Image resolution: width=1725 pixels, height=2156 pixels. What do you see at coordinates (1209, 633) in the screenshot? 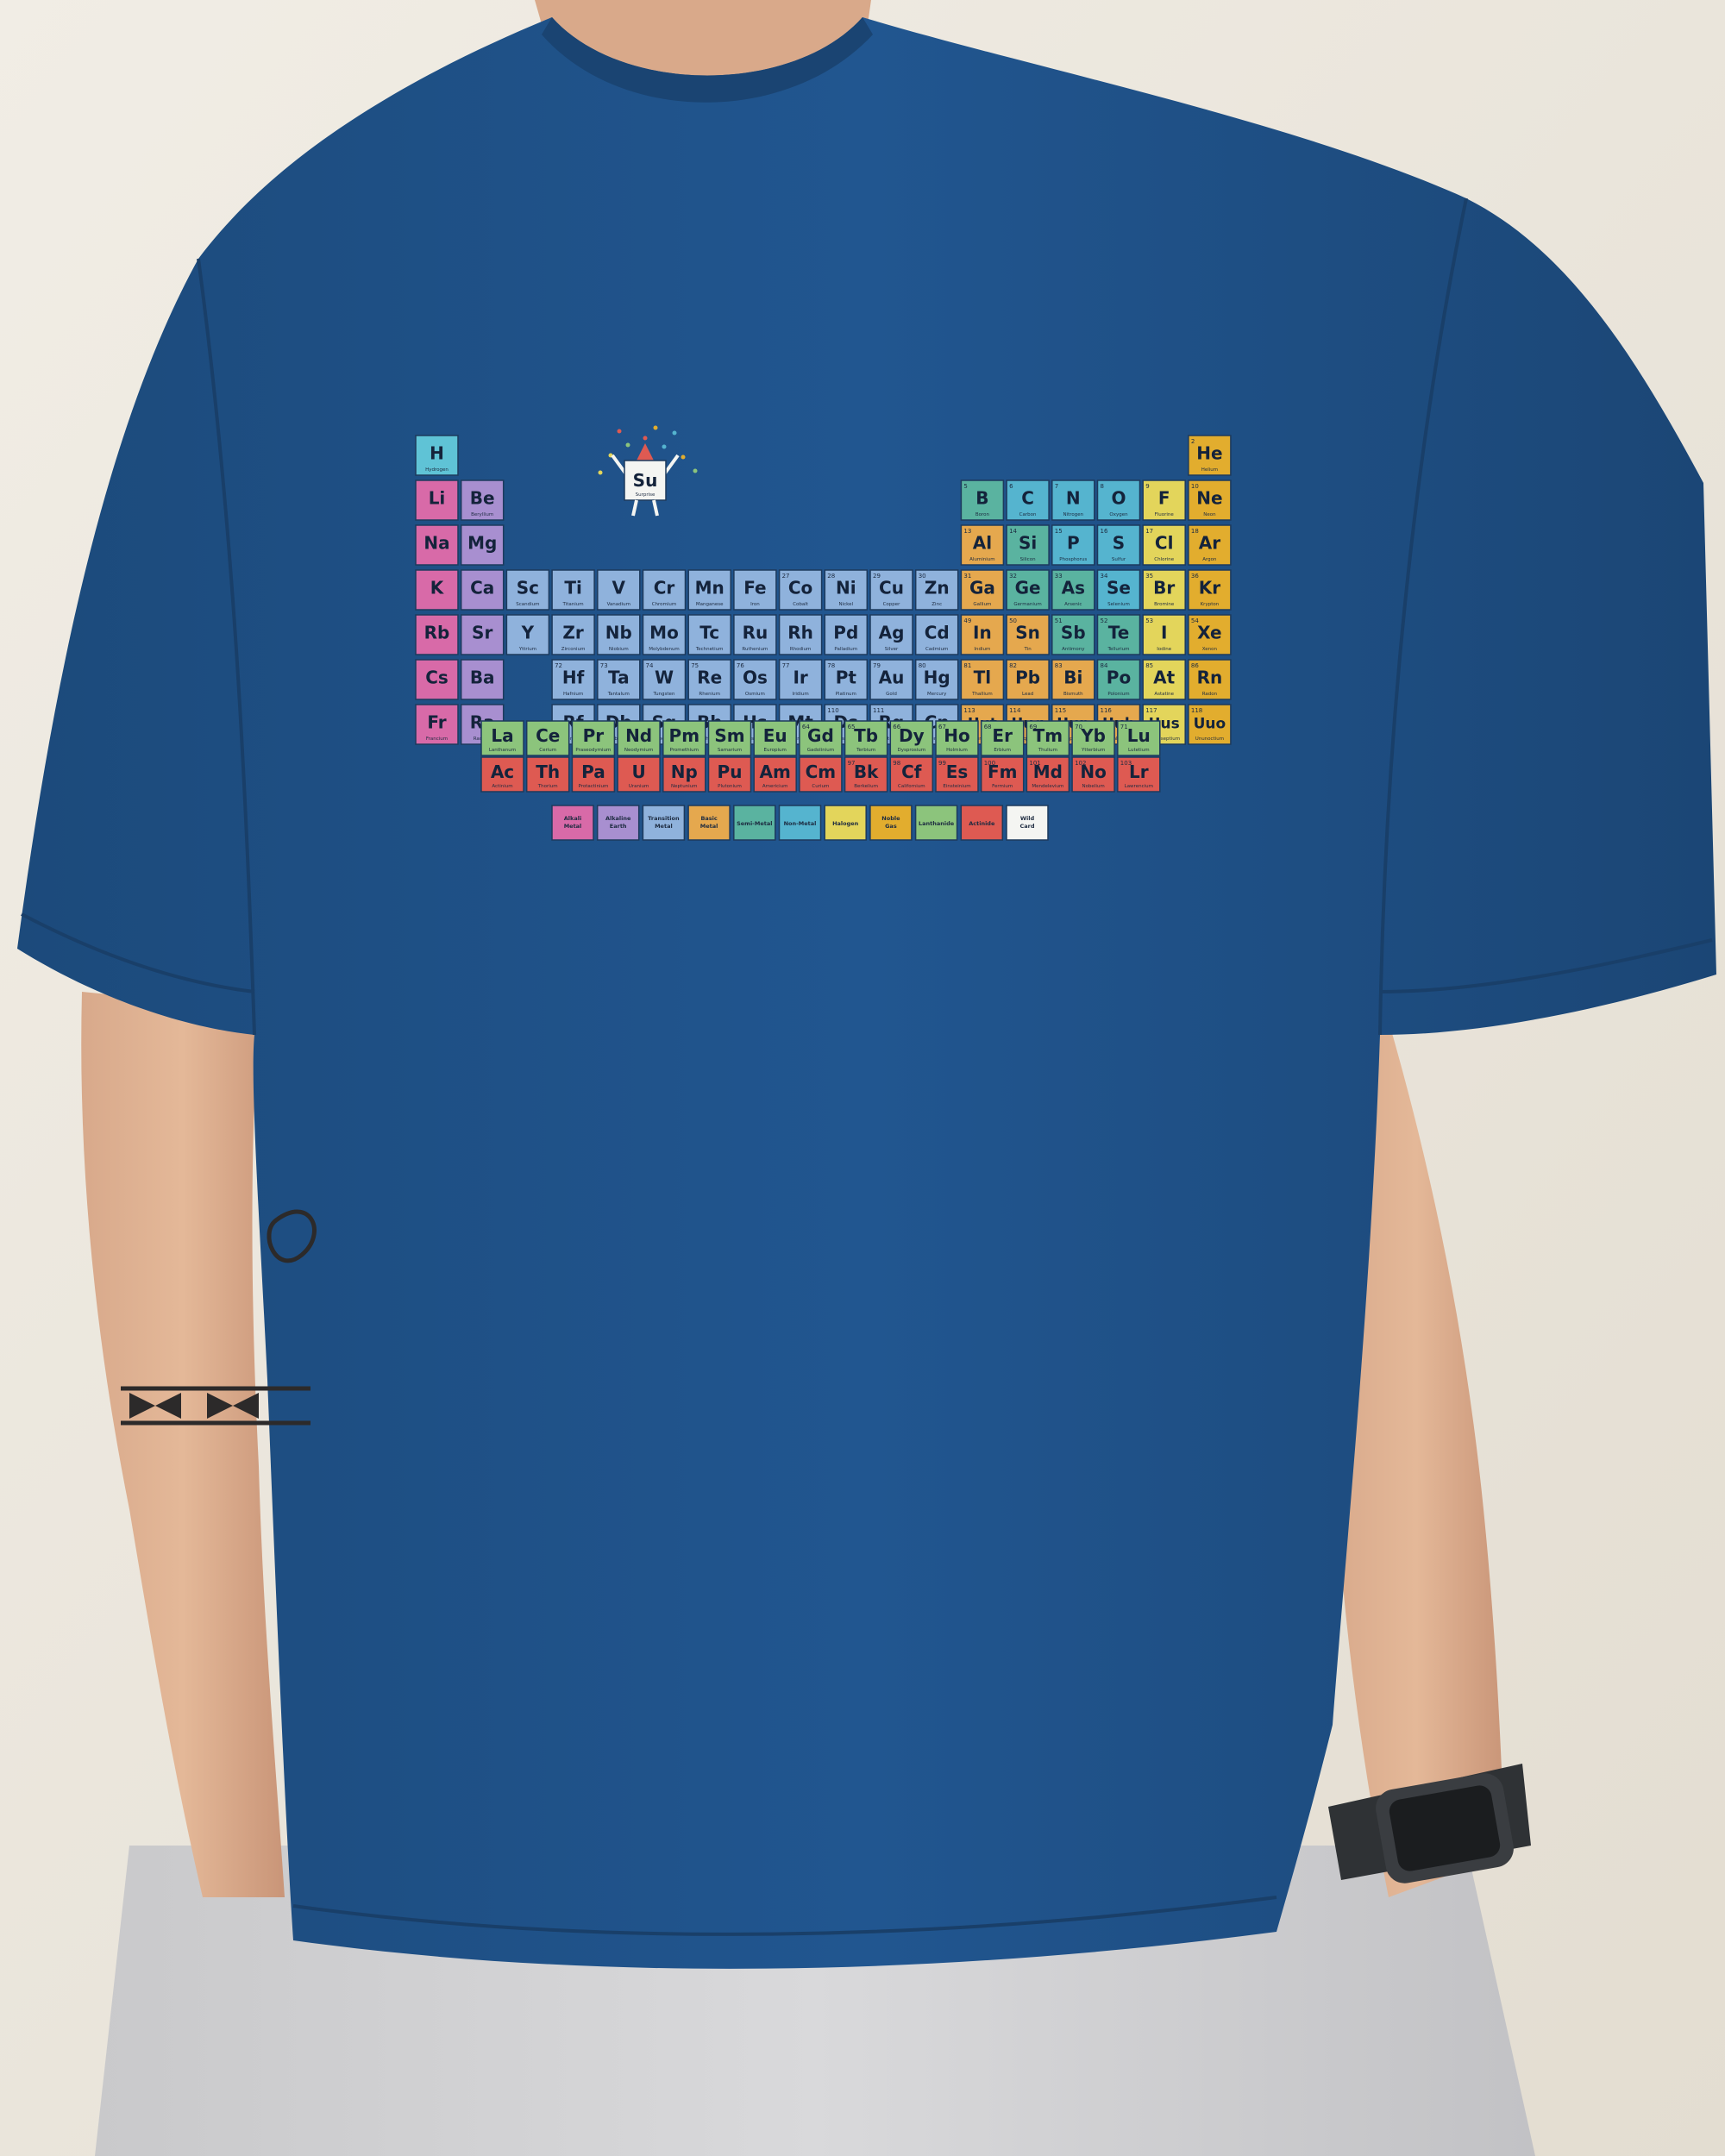
I see `element-symbol: Xe` at bounding box center [1209, 633].